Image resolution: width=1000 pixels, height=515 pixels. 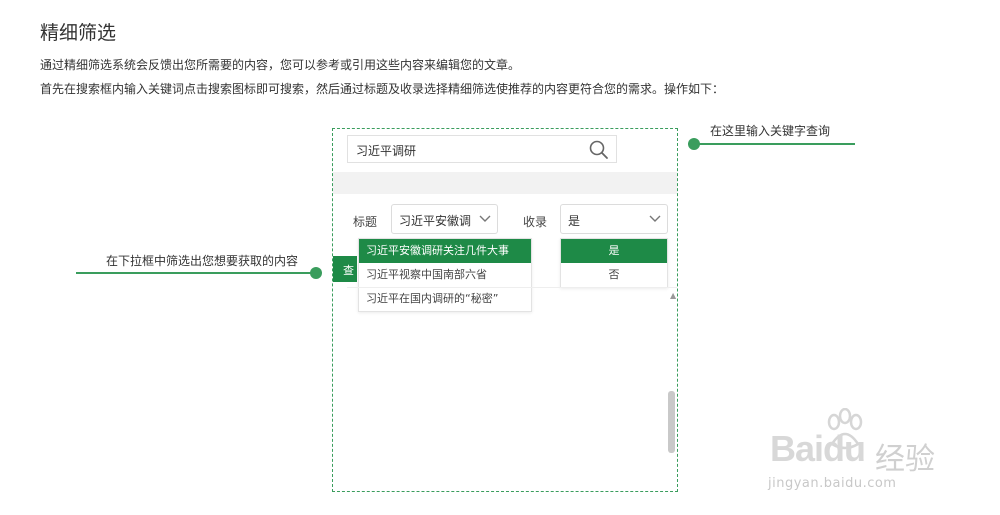 I want to click on index-select: 是, so click(x=614, y=219).